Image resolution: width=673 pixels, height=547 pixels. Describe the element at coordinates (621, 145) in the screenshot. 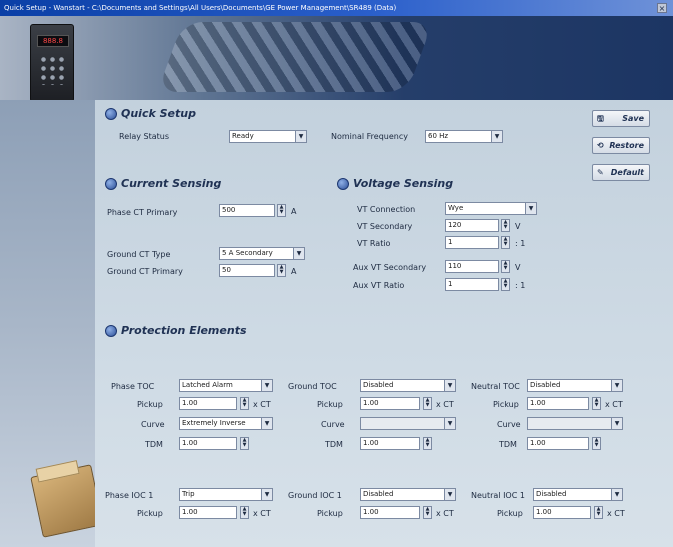

I see `restore-button: ⟲ Restore` at that location.